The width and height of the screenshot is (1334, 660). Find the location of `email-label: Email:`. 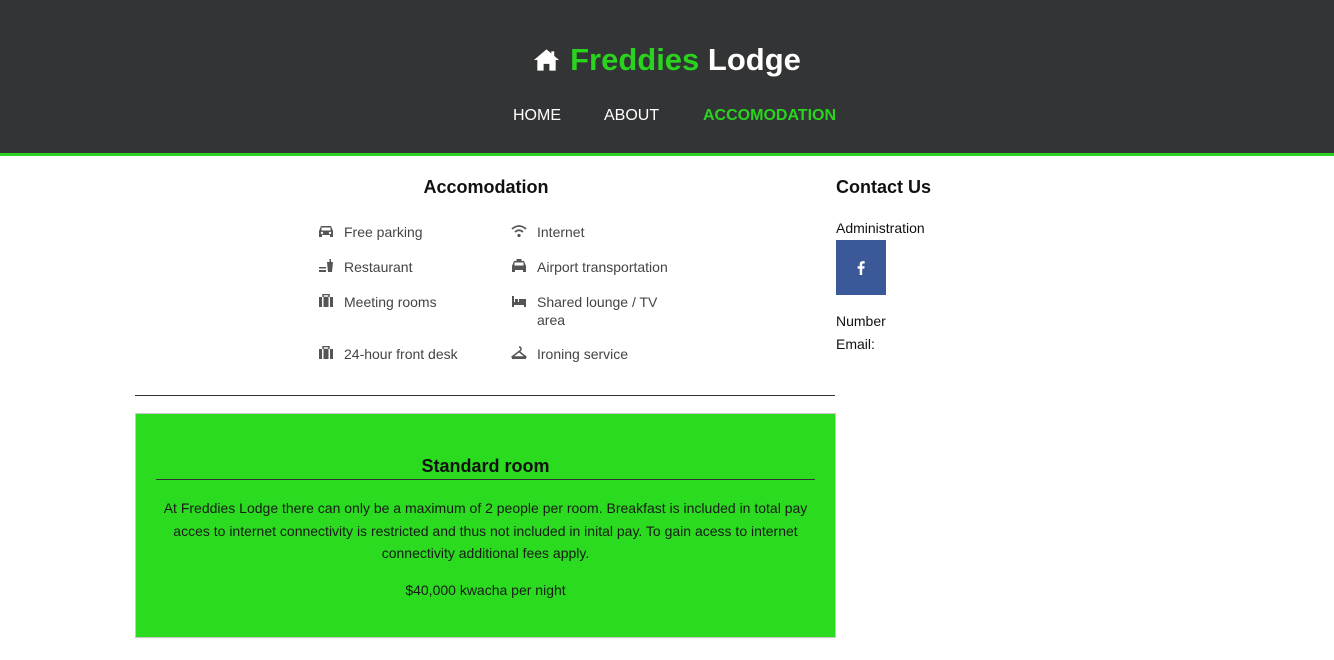

email-label: Email: is located at coordinates (855, 344).